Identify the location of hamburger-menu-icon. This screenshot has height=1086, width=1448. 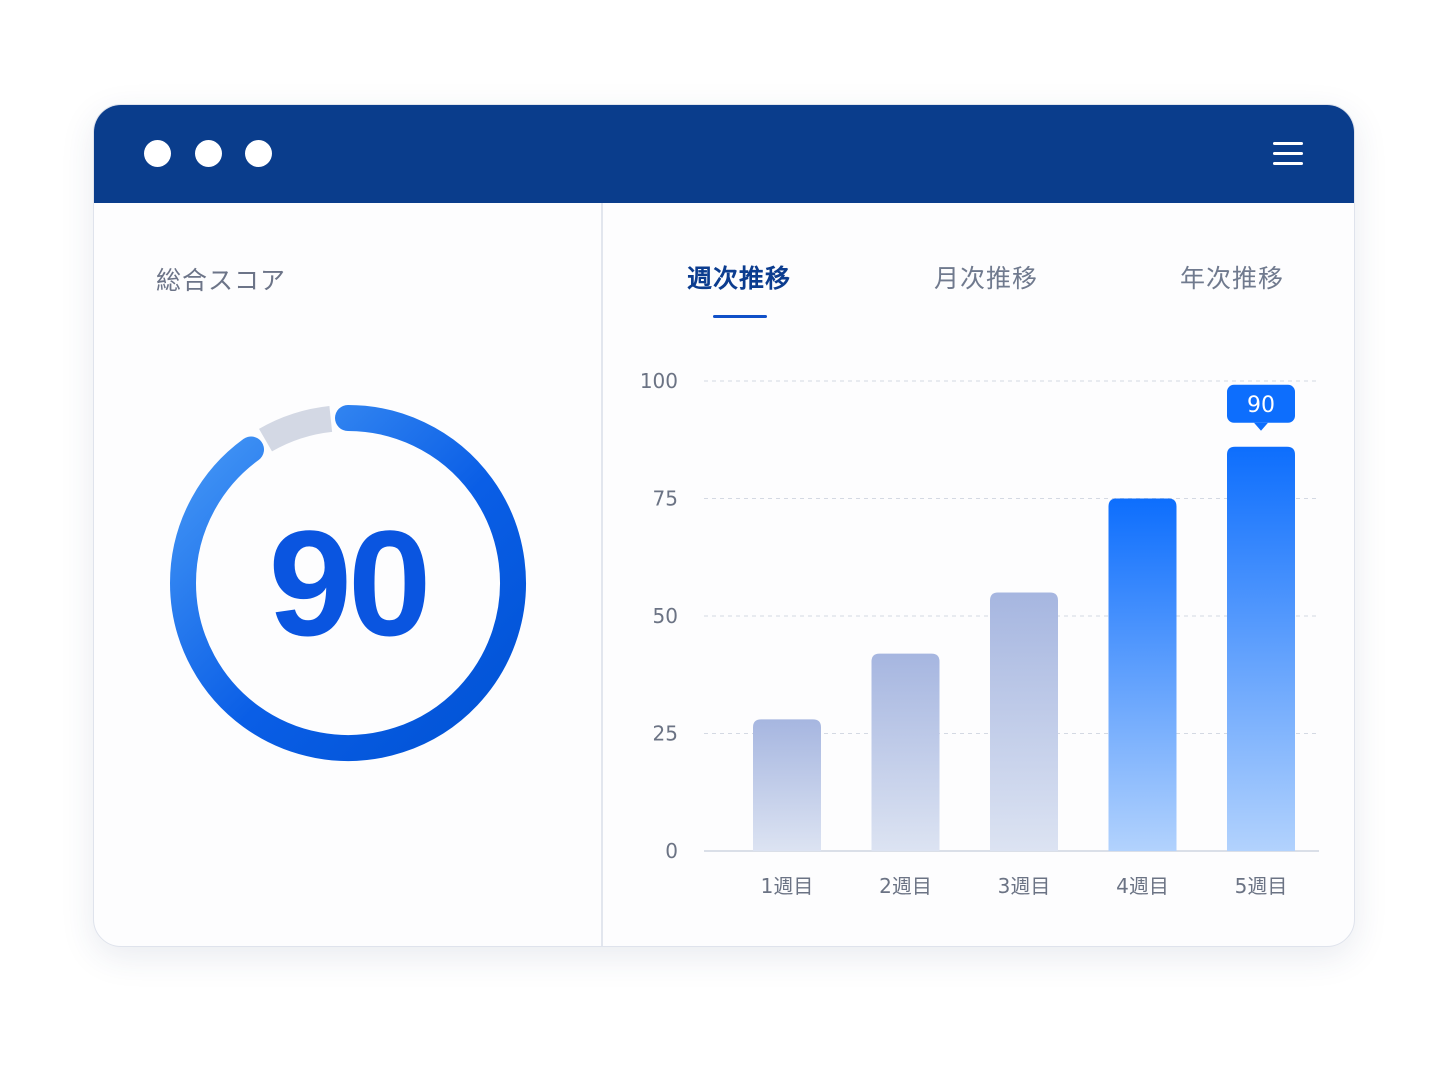
(1288, 154).